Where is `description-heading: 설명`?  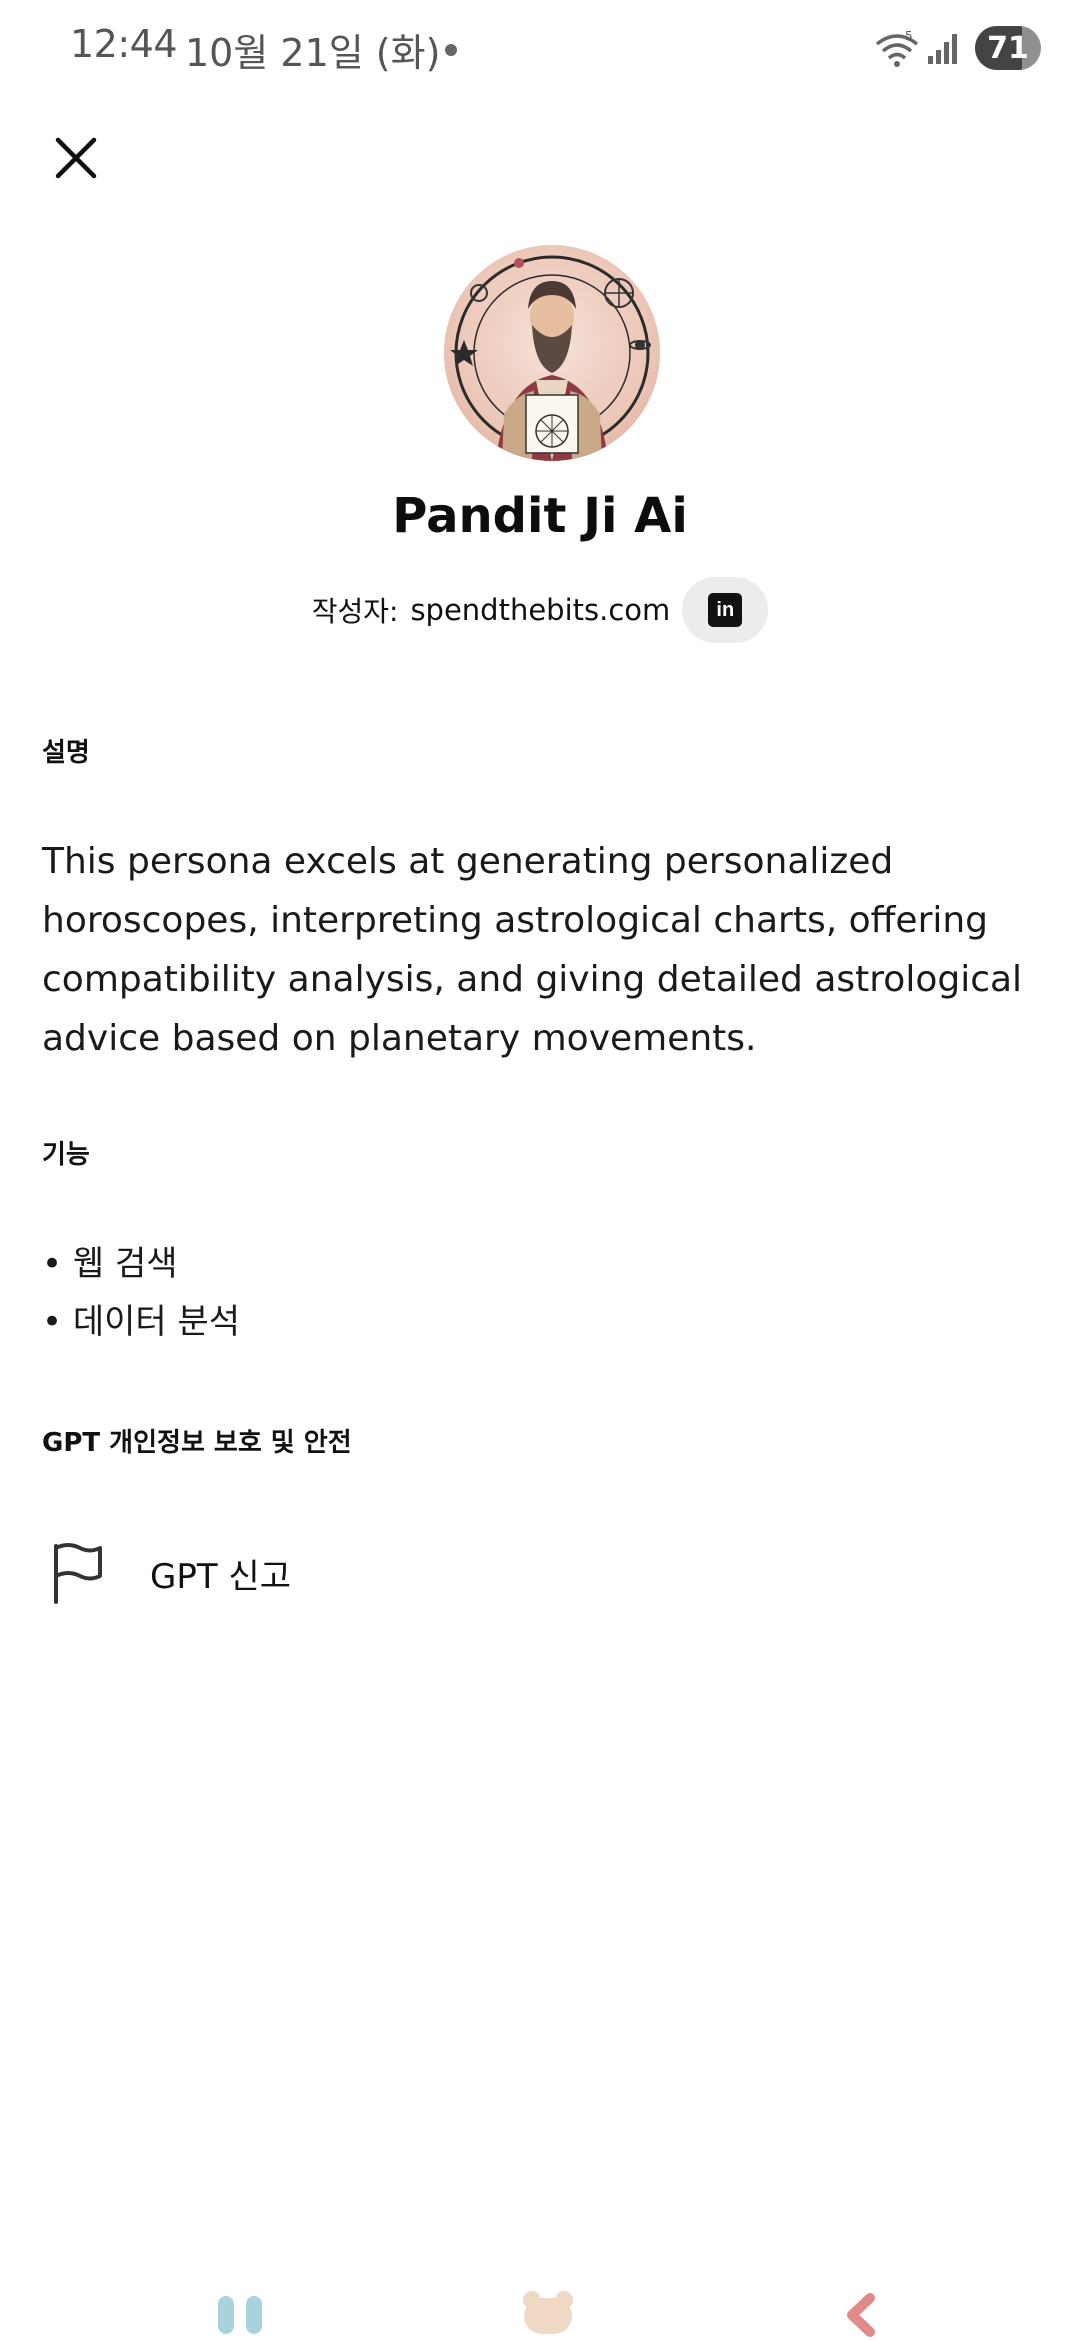 description-heading: 설명 is located at coordinates (66, 753).